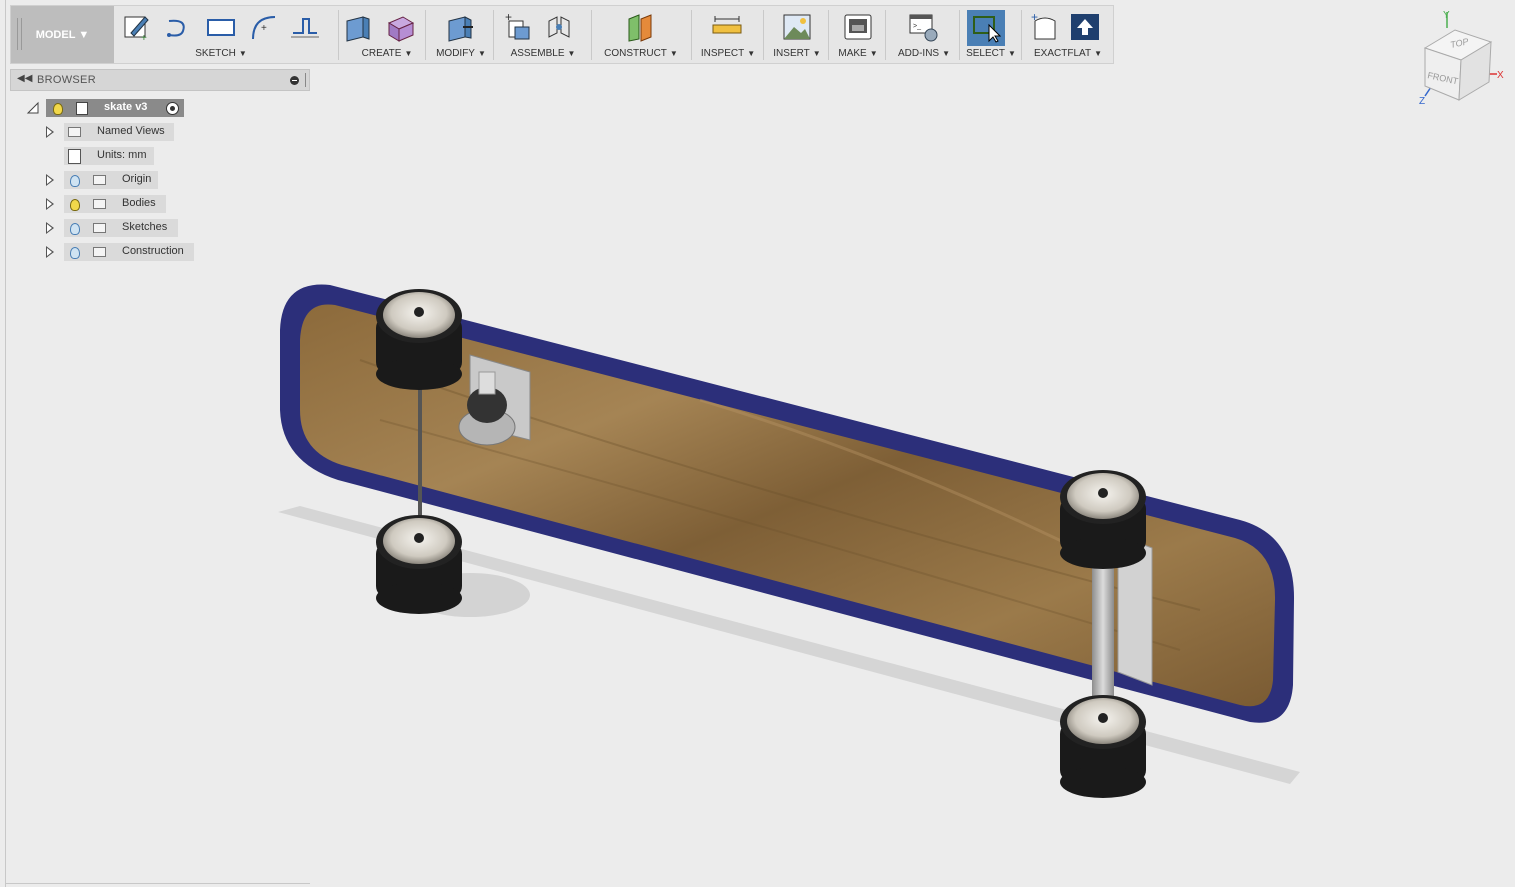  What do you see at coordinates (221, 27) in the screenshot?
I see `rectangle-icon` at bounding box center [221, 27].